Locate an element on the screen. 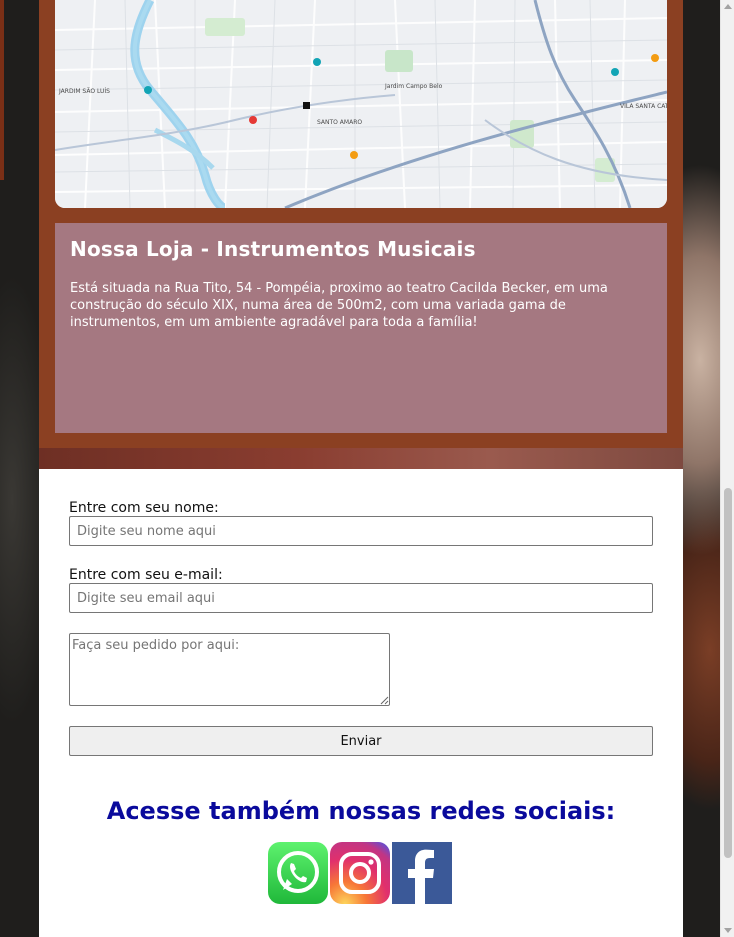 The width and height of the screenshot is (734, 937). page-scrollbar is located at coordinates (727, 468).